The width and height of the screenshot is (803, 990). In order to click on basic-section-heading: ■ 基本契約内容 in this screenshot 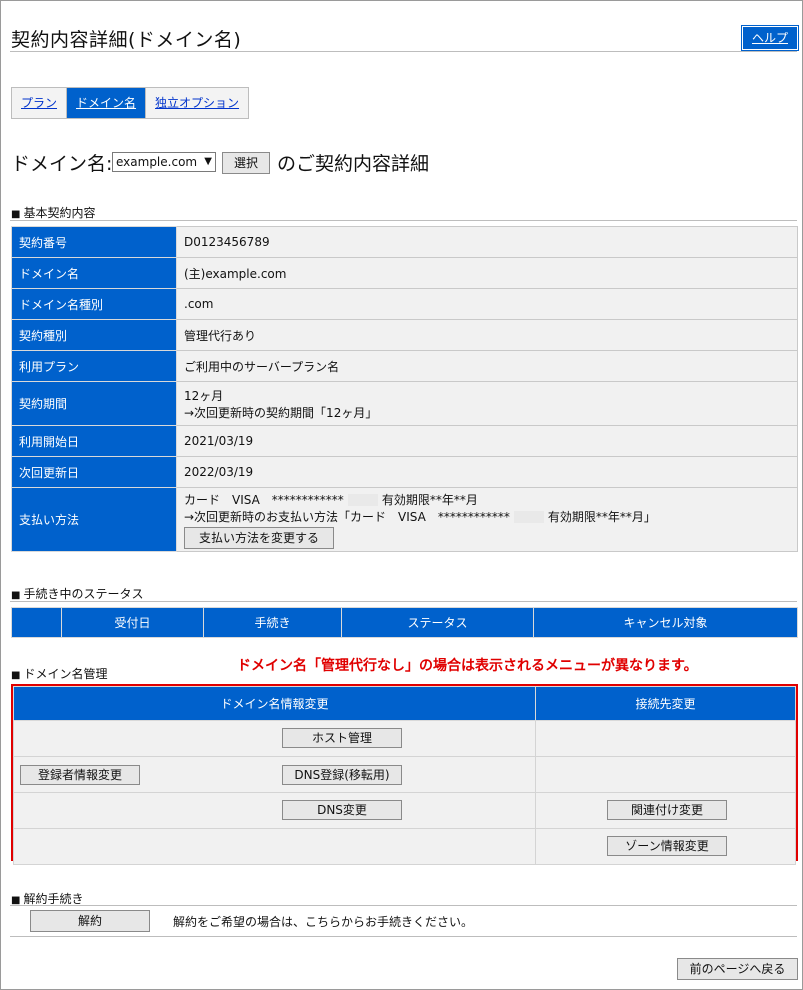, I will do `click(53, 212)`.